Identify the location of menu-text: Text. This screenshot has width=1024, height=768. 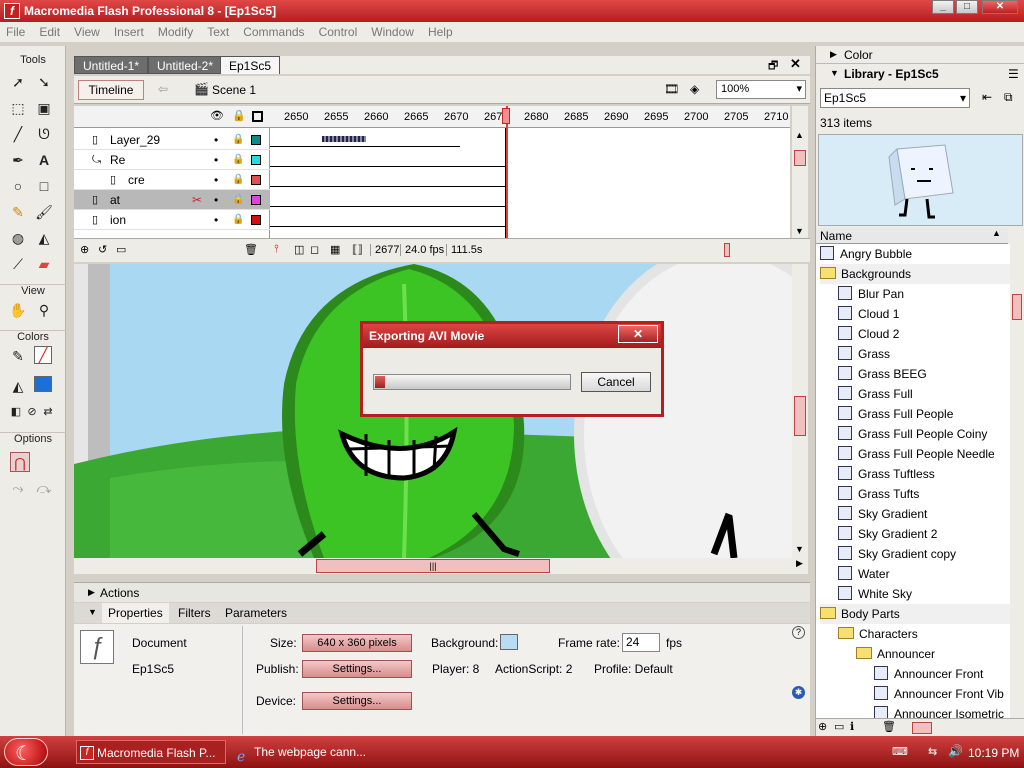
(218, 32).